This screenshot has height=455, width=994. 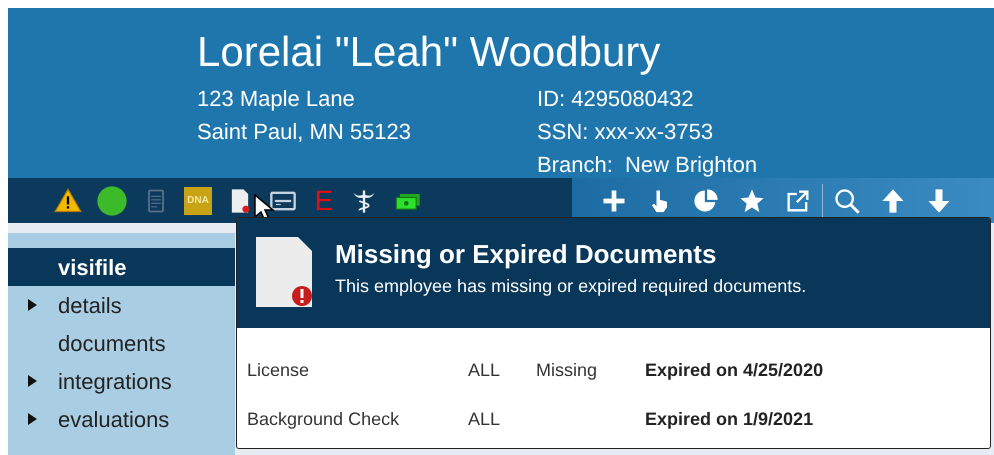 What do you see at coordinates (121, 267) in the screenshot?
I see `sidebar-item: visifile` at bounding box center [121, 267].